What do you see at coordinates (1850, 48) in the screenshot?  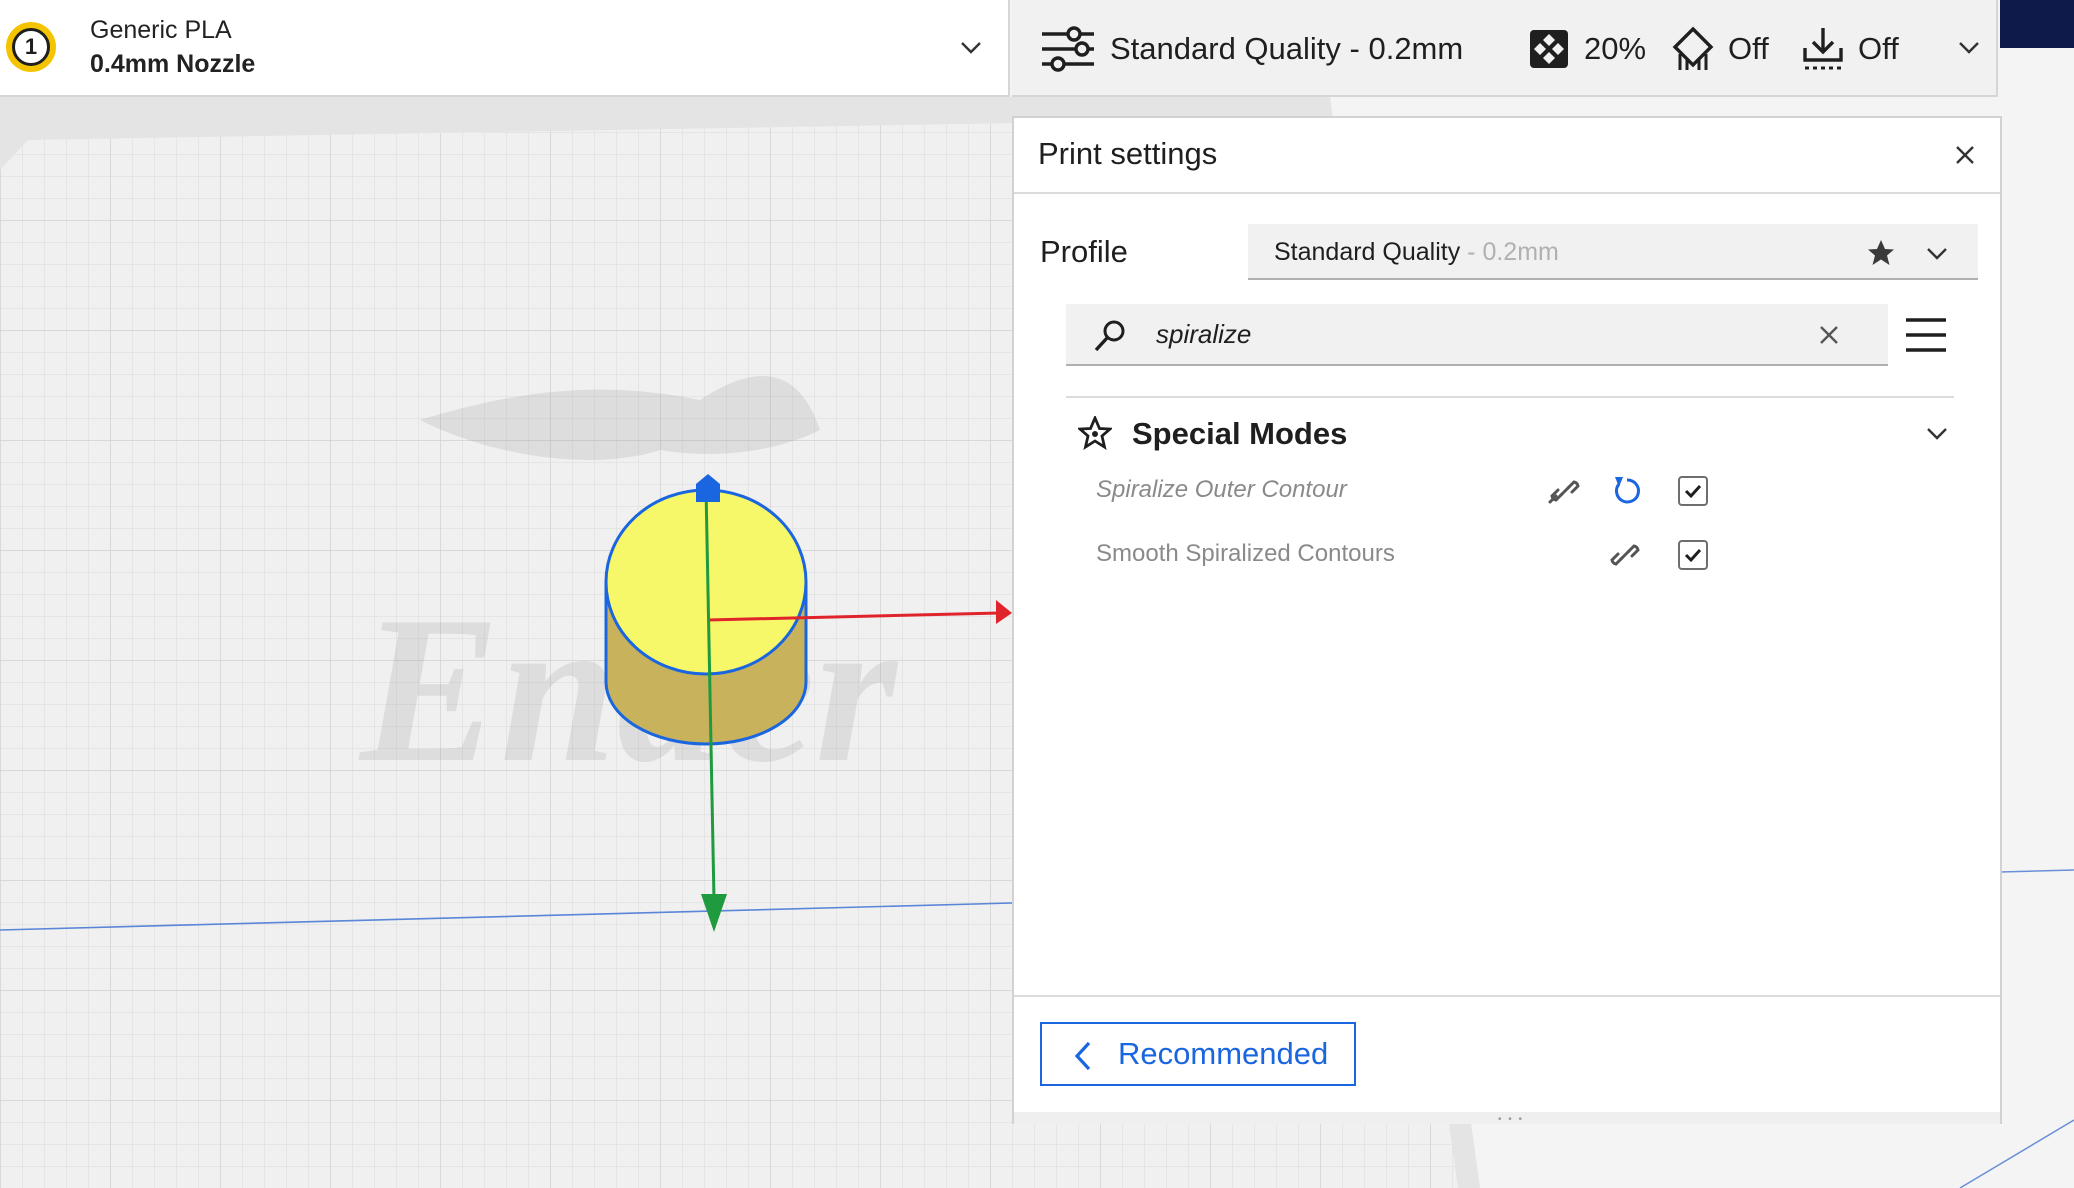 I see `adhesion-summary: Off` at bounding box center [1850, 48].